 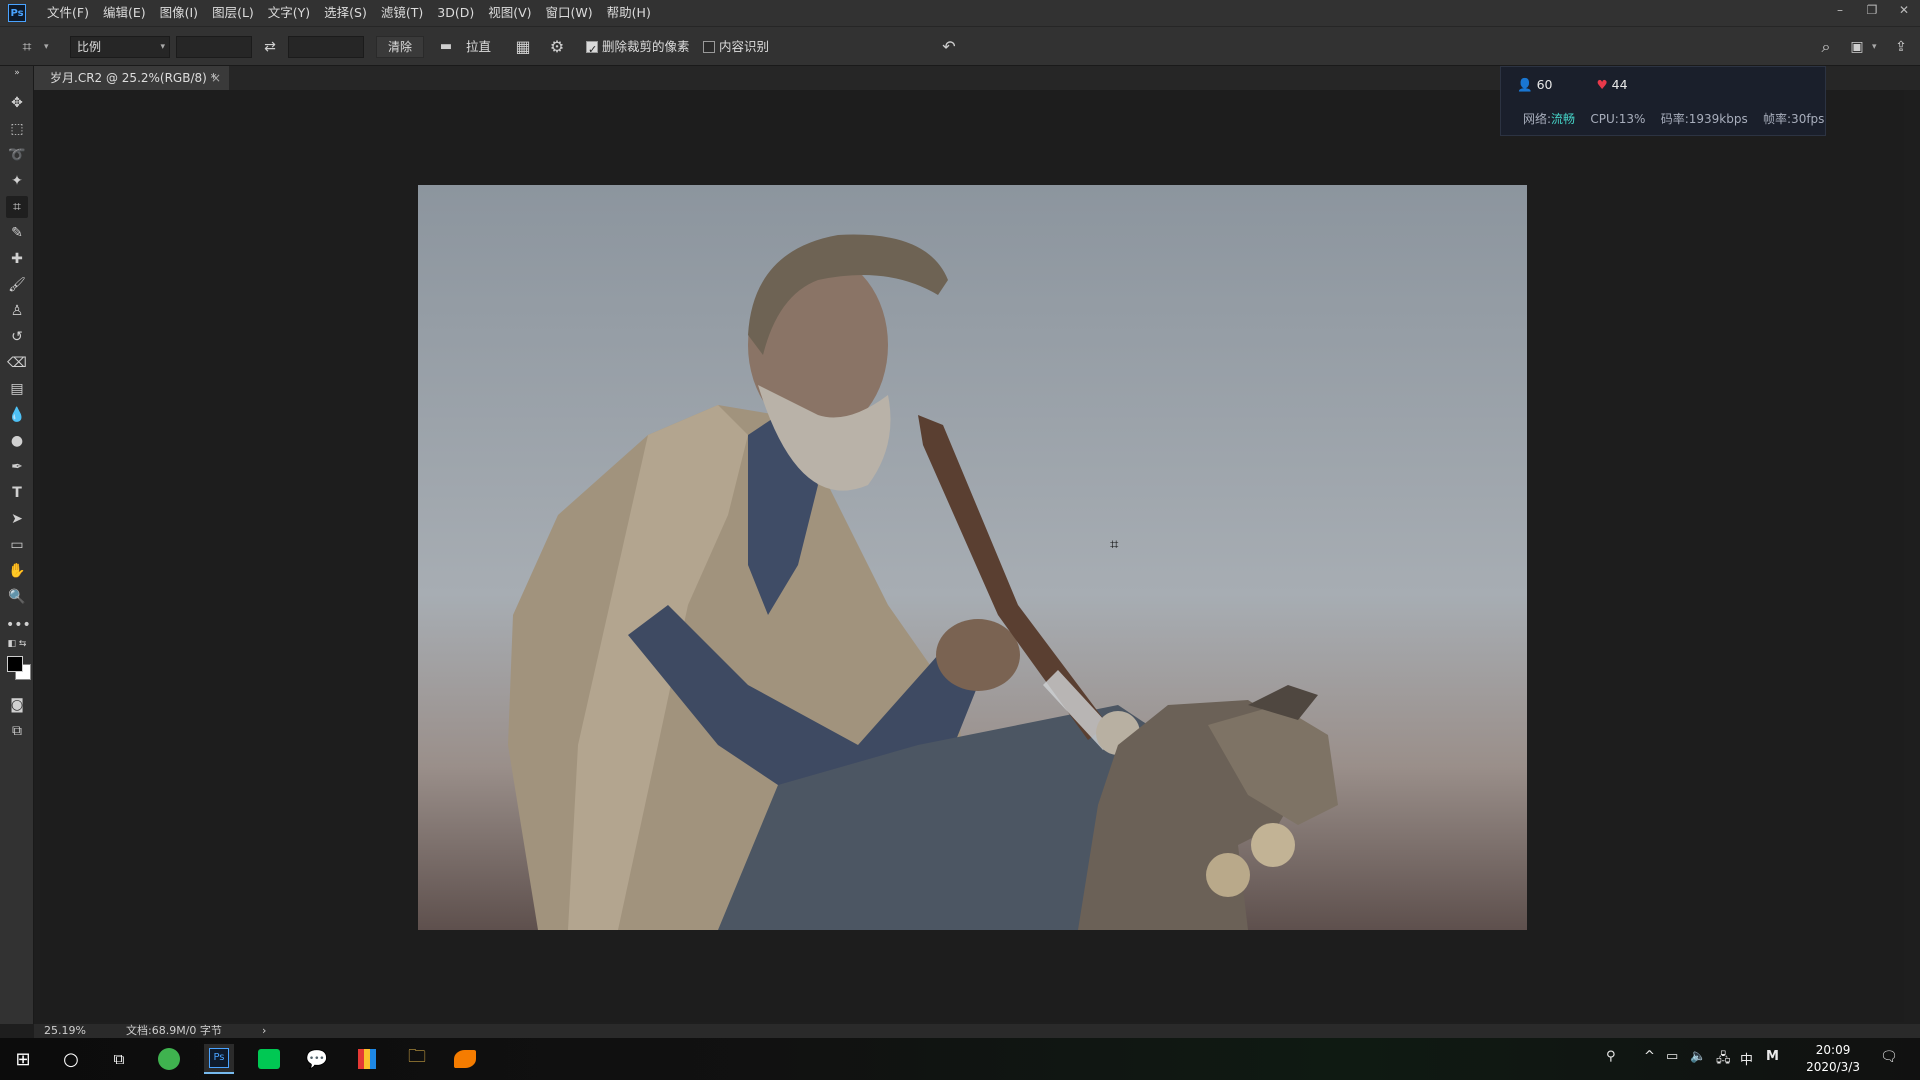 I want to click on task-view-icon: ⧉, so click(x=119, y=1059).